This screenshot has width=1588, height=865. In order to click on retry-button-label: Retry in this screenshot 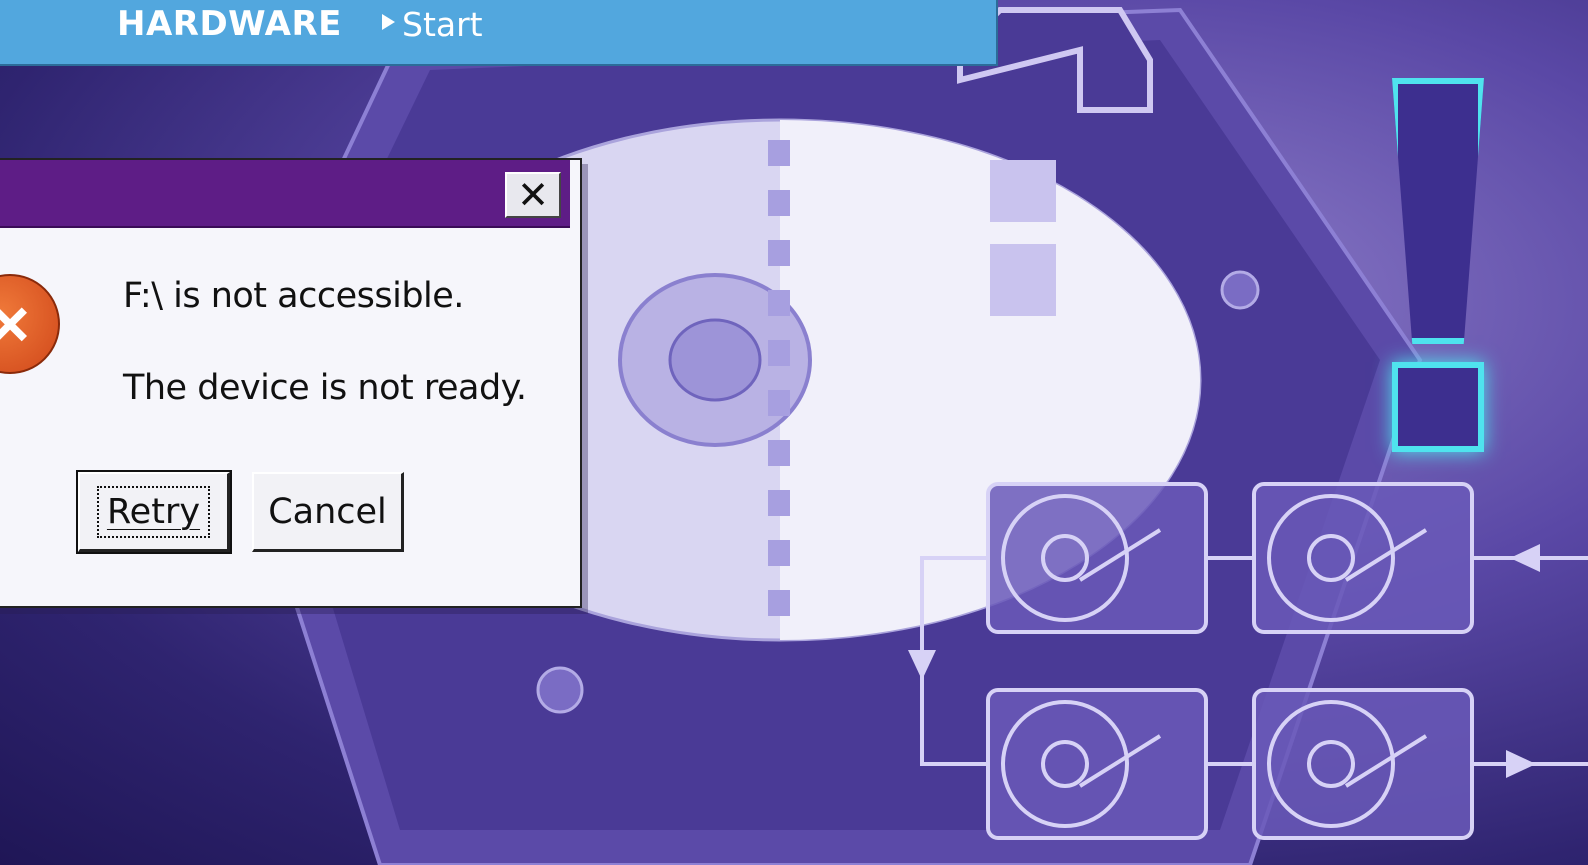, I will do `click(153, 511)`.